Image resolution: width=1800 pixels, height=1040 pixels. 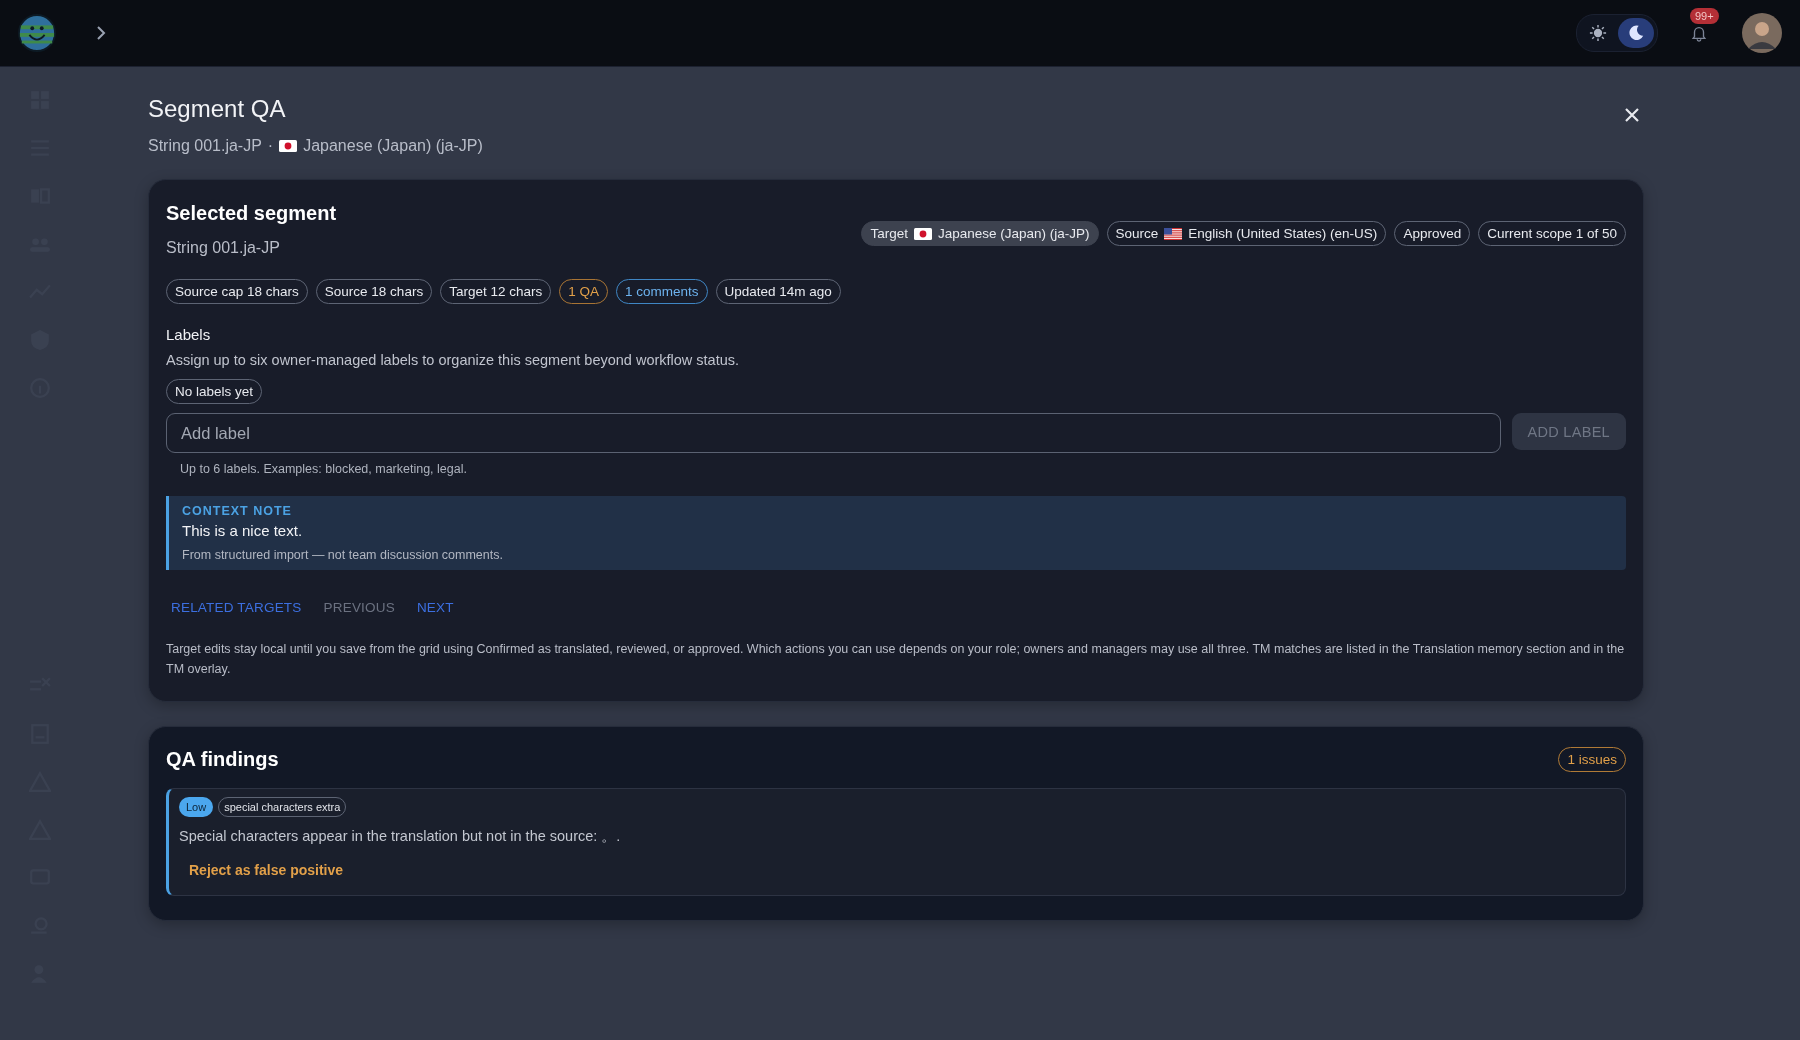 What do you see at coordinates (833, 433) in the screenshot?
I see `label-input-field: Add label` at bounding box center [833, 433].